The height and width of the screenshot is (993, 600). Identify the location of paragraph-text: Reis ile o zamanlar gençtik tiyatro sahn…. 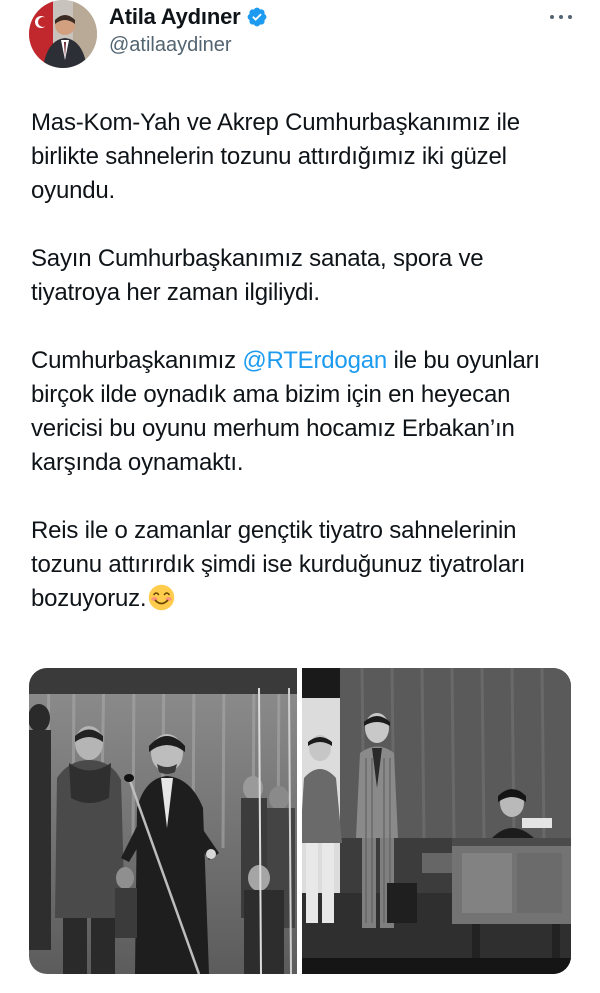
(278, 564).